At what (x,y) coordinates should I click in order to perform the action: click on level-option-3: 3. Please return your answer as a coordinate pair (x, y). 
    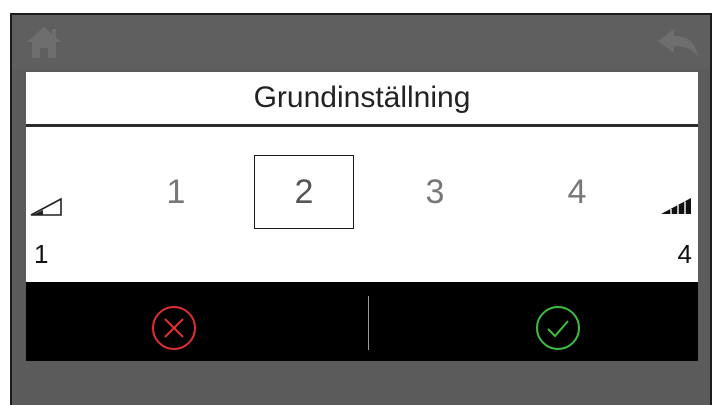
    Looking at the image, I should click on (435, 192).